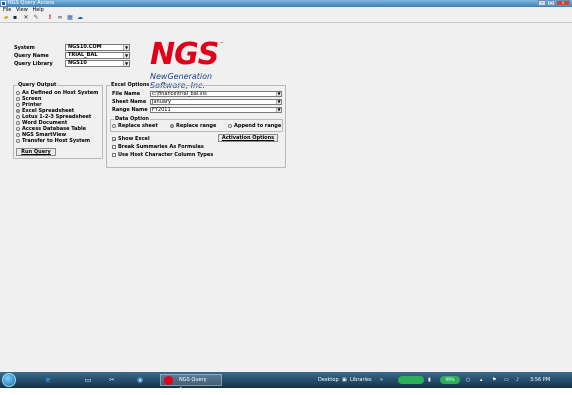 The width and height of the screenshot is (572, 395). I want to click on scissors-icon: ✂, so click(112, 380).